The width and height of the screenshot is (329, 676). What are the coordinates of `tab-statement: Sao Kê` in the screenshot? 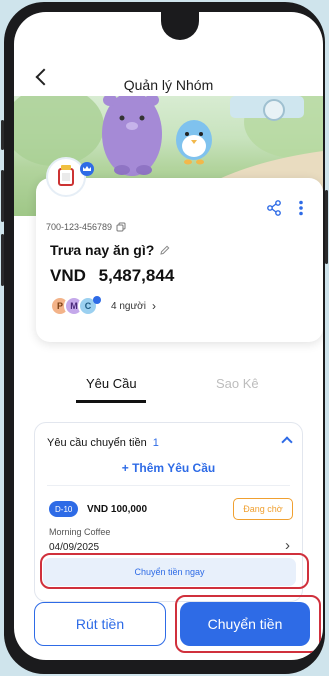 It's located at (237, 383).